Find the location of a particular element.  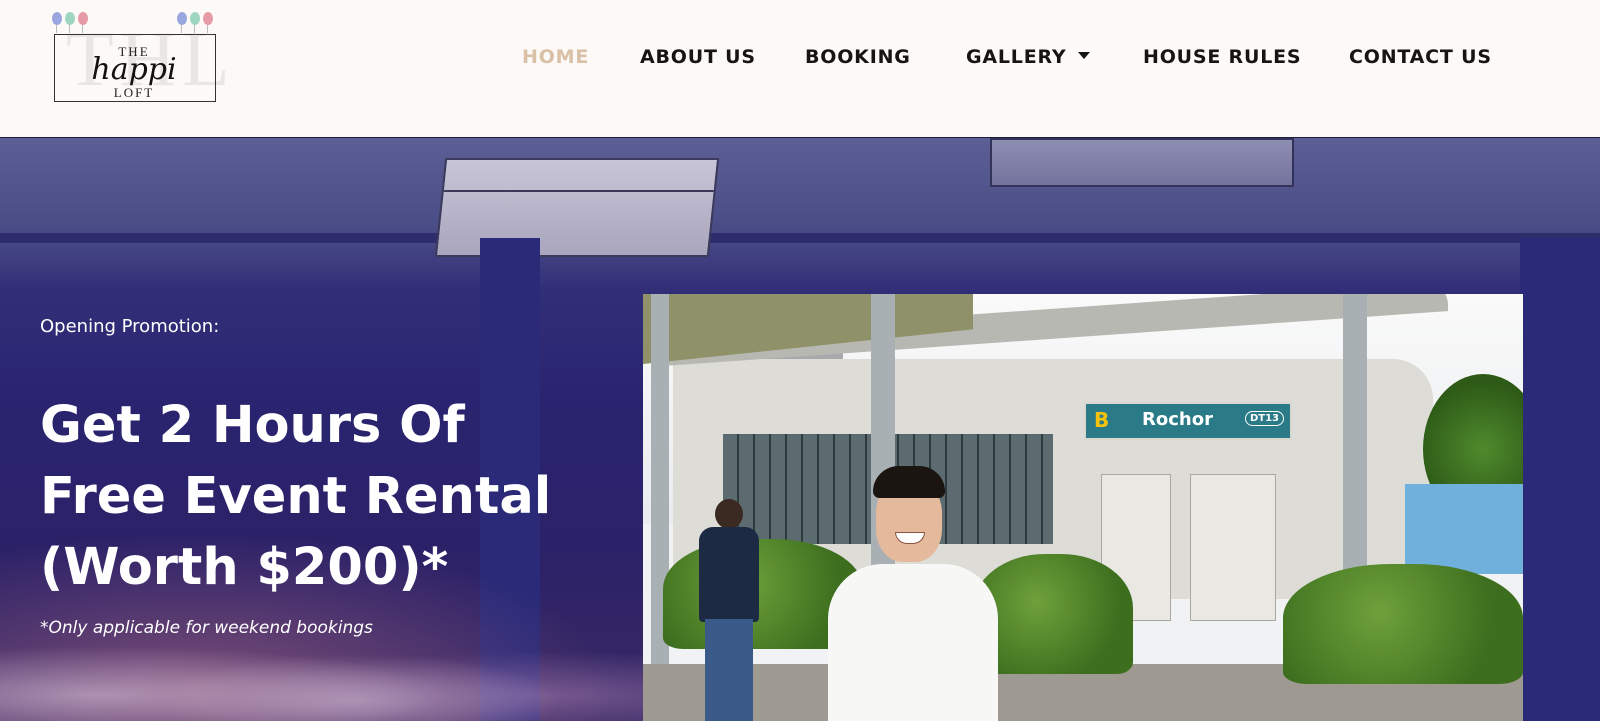

promo-headline-line: Free Event Rental is located at coordinates (296, 496).